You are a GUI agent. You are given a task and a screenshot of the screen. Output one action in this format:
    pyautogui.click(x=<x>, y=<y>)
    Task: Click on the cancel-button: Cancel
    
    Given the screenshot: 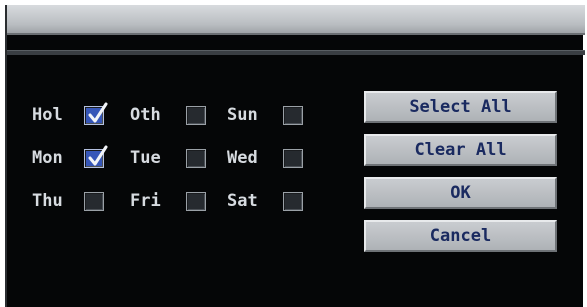 What is the action you would take?
    pyautogui.click(x=460, y=236)
    